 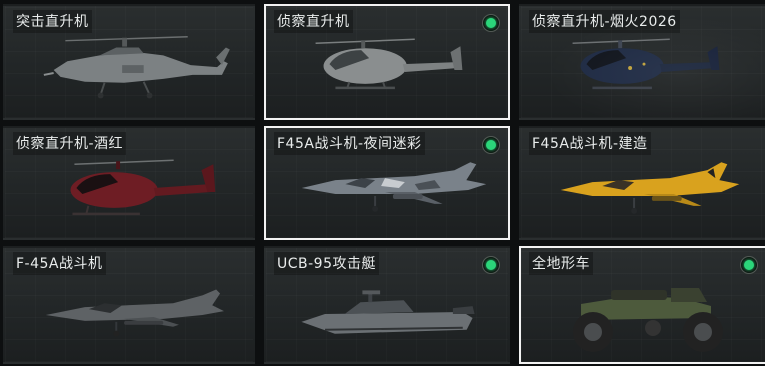 What do you see at coordinates (646, 64) in the screenshot?
I see `scout-helicopter-fireworks-icon` at bounding box center [646, 64].